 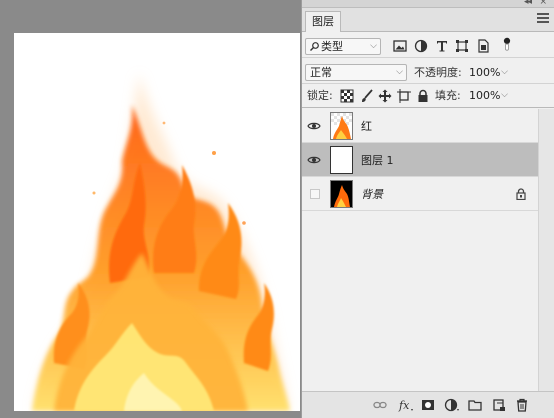 I want to click on layer-row: 红, so click(x=420, y=126).